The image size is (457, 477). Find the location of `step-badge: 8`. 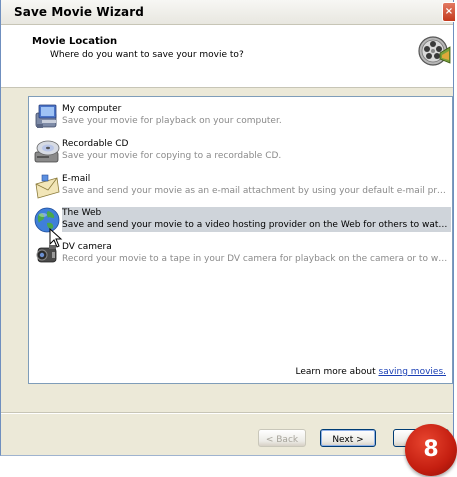

step-badge: 8 is located at coordinates (431, 450).